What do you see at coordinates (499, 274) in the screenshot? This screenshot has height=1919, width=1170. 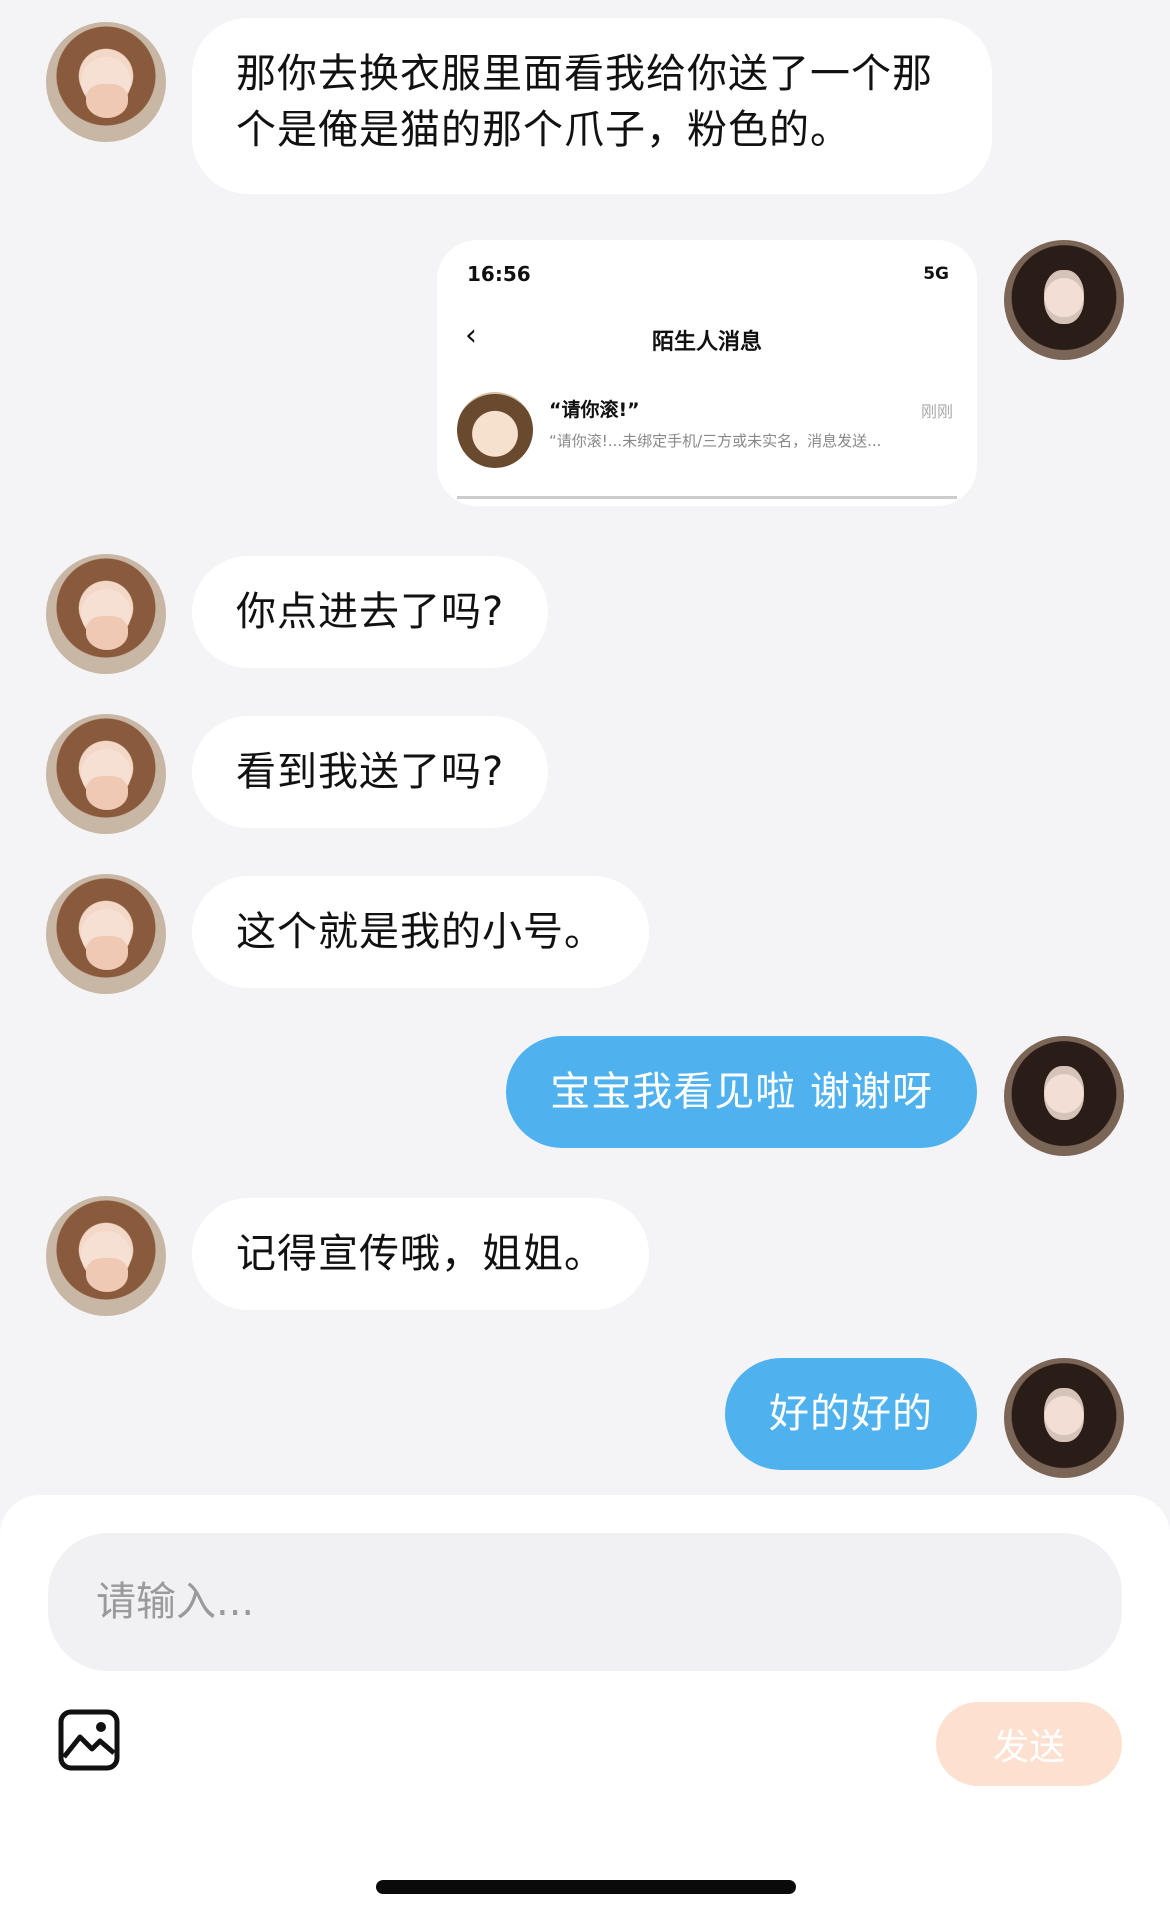 I see `screenshot-time: 16:56` at bounding box center [499, 274].